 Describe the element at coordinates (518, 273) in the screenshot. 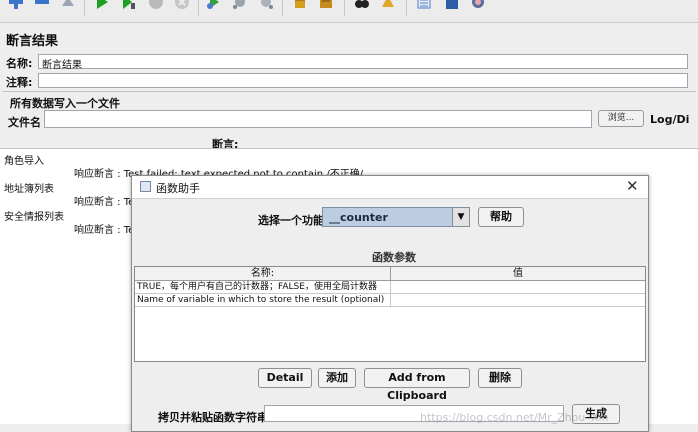

I see `column-header-value: 值` at that location.